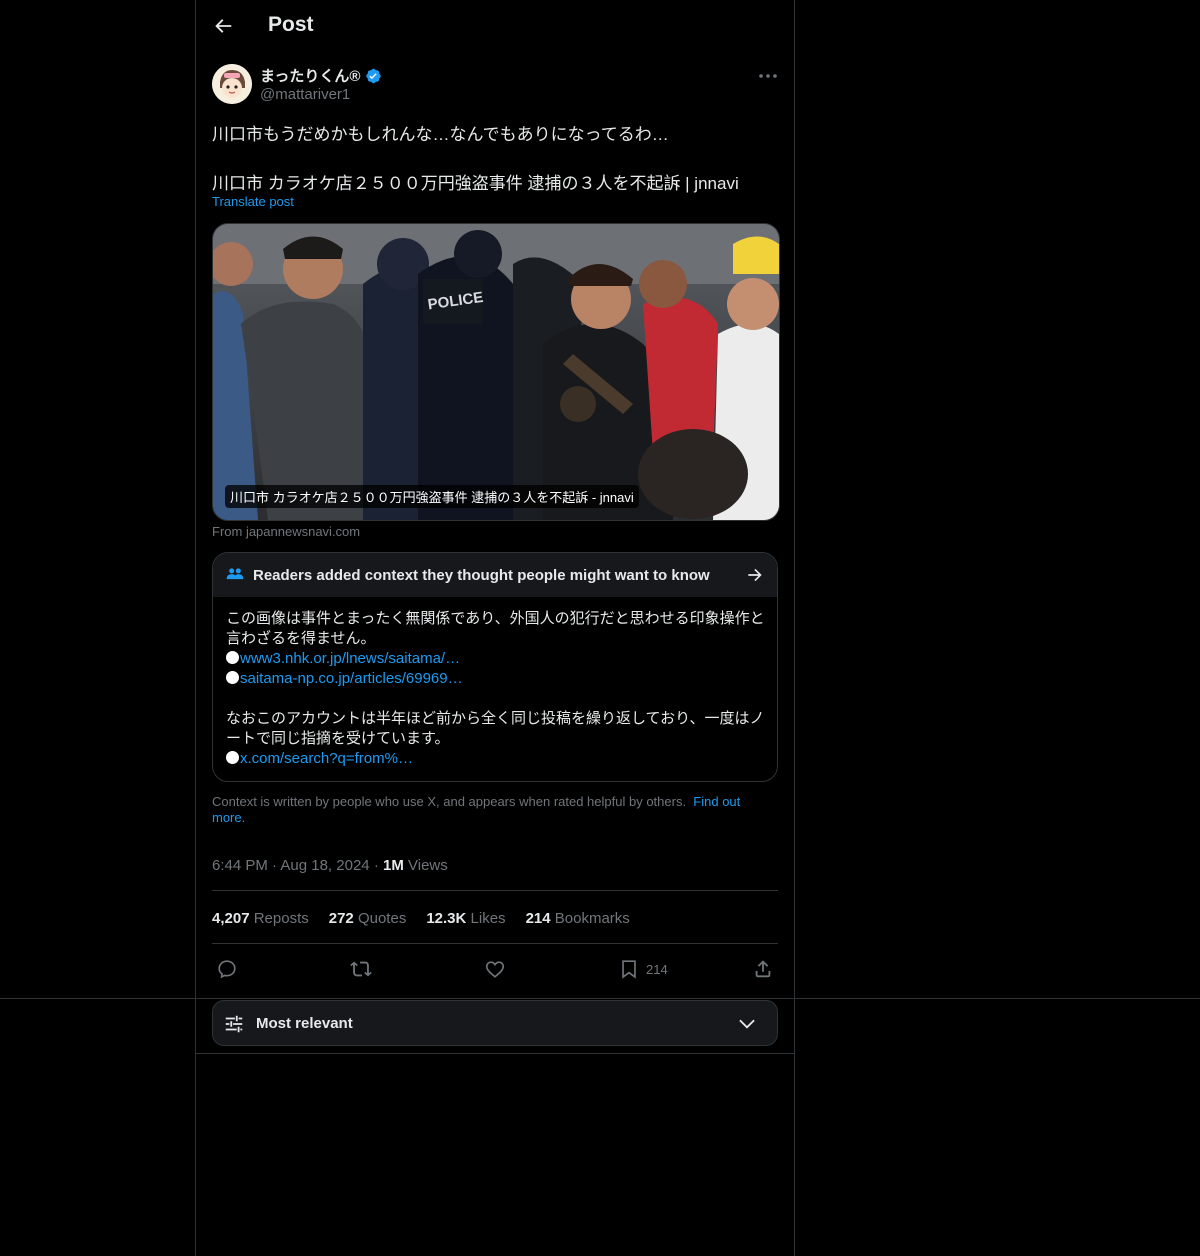 The height and width of the screenshot is (1256, 1200). I want to click on quotes-label: Quotes, so click(382, 918).